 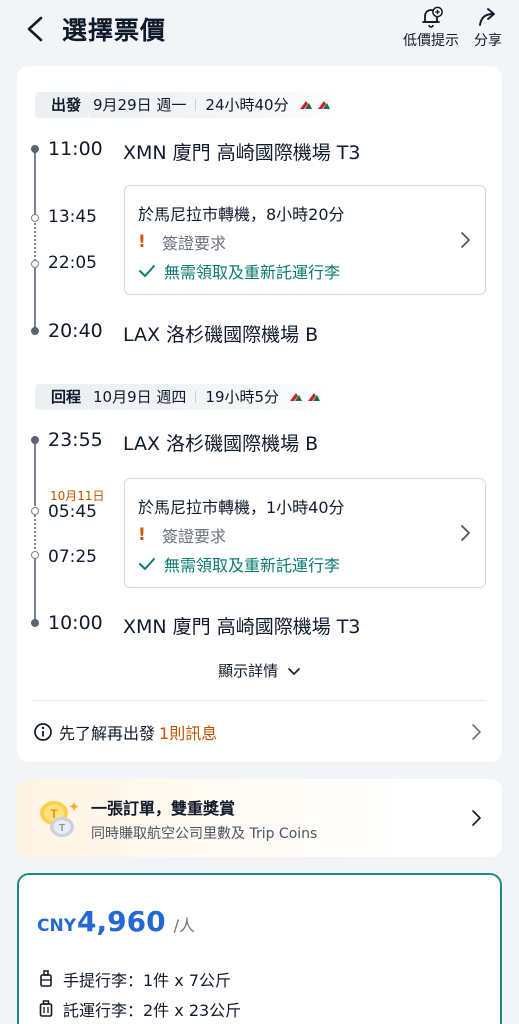 What do you see at coordinates (204, 834) in the screenshot?
I see `promo-subtitle: 同時賺取航空公司里數及 Trip Coins` at bounding box center [204, 834].